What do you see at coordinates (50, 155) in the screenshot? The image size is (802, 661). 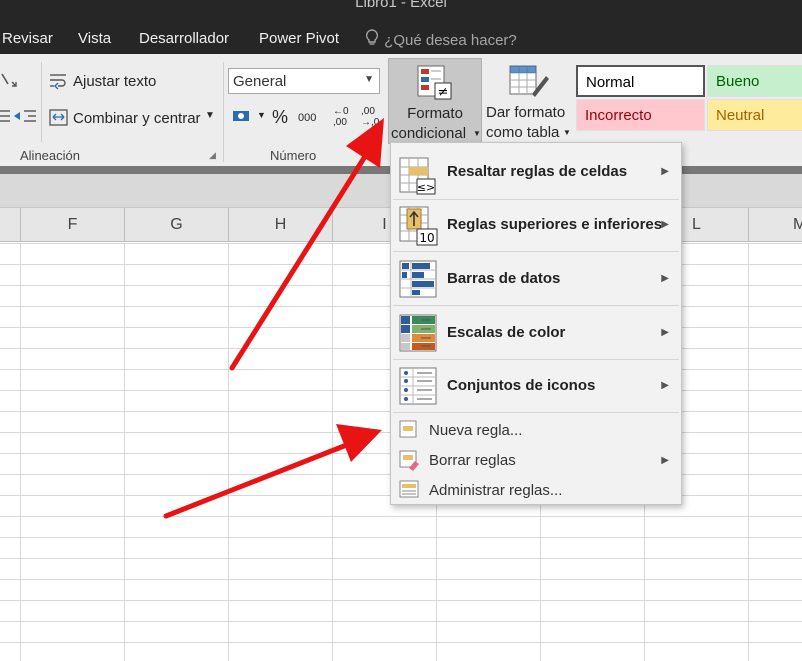 I see `alignment-group-label: Alineación` at bounding box center [50, 155].